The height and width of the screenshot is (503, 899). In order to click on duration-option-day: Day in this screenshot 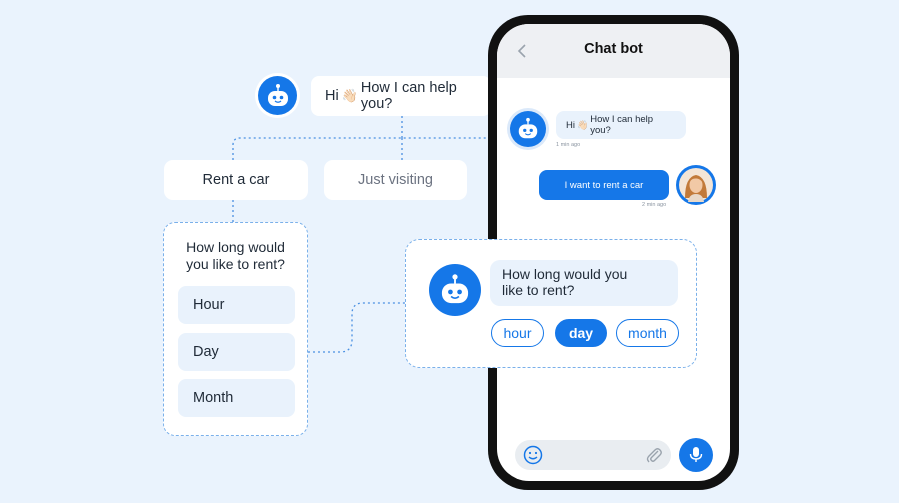, I will do `click(236, 352)`.